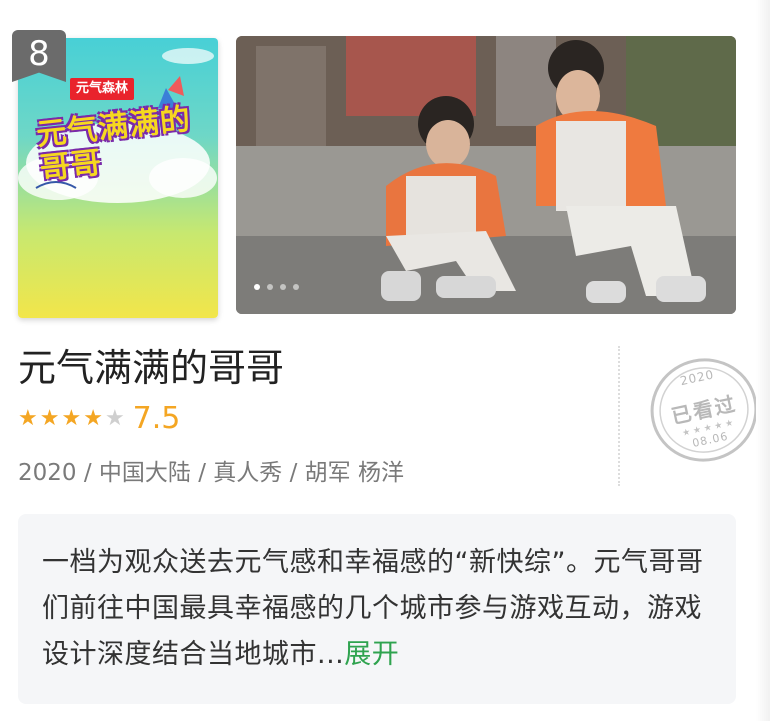 The image size is (770, 721). What do you see at coordinates (763, 360) in the screenshot?
I see `scroll-edge` at bounding box center [763, 360].